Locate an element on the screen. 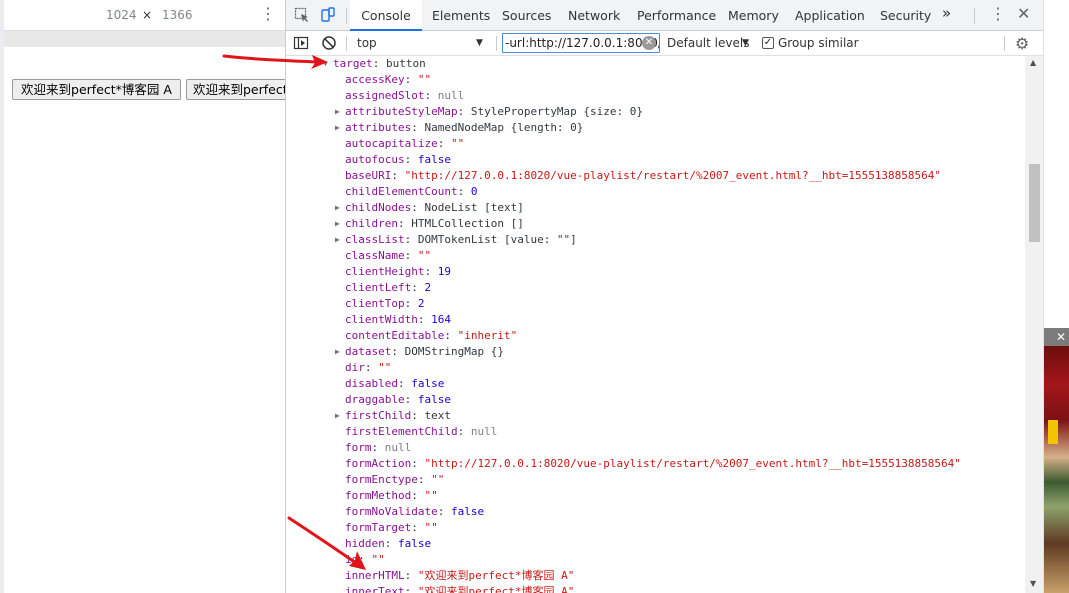 Image resolution: width=1069 pixels, height=593 pixels. property-row: form: null is located at coordinates (378, 447).